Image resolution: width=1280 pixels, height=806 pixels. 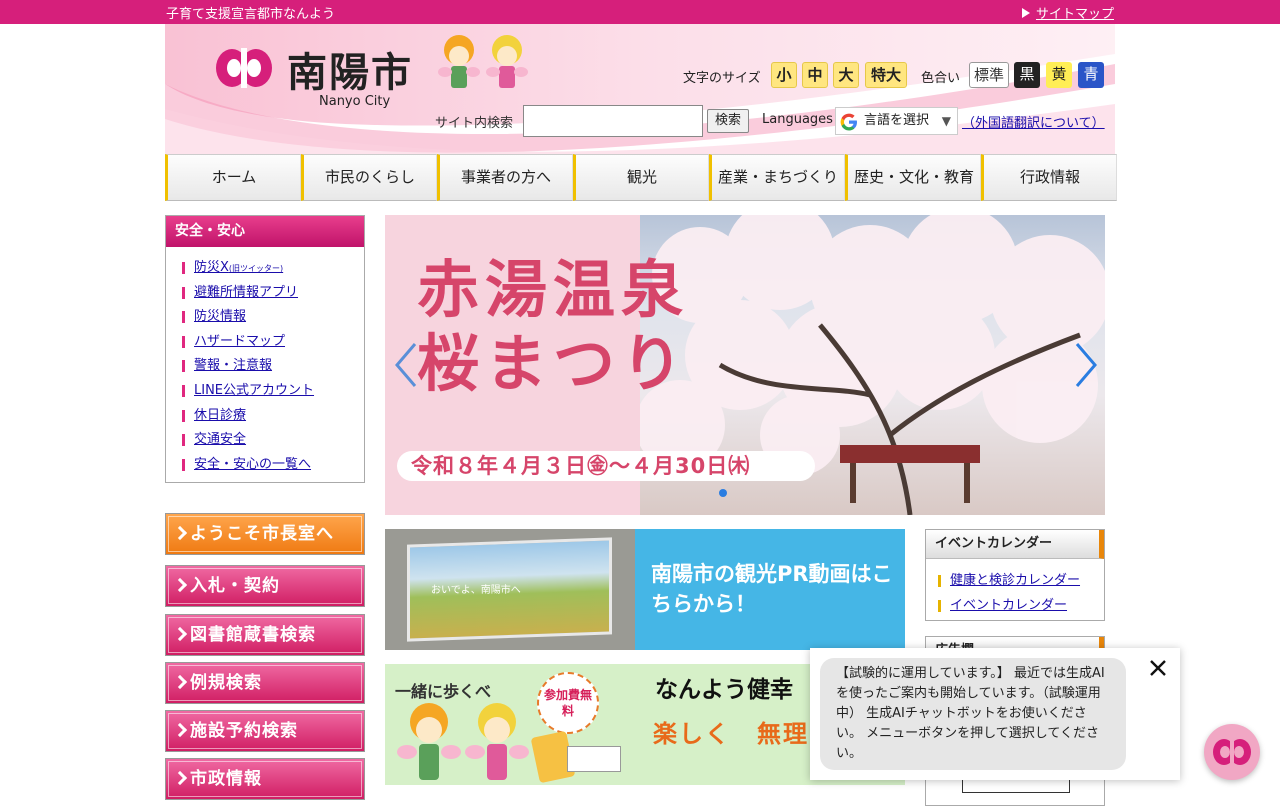 I want to click on tourism-pr-video-banner: おいでよ、南陽市へ 南陽市の観光PR動画はこちらから！, so click(x=645, y=589).